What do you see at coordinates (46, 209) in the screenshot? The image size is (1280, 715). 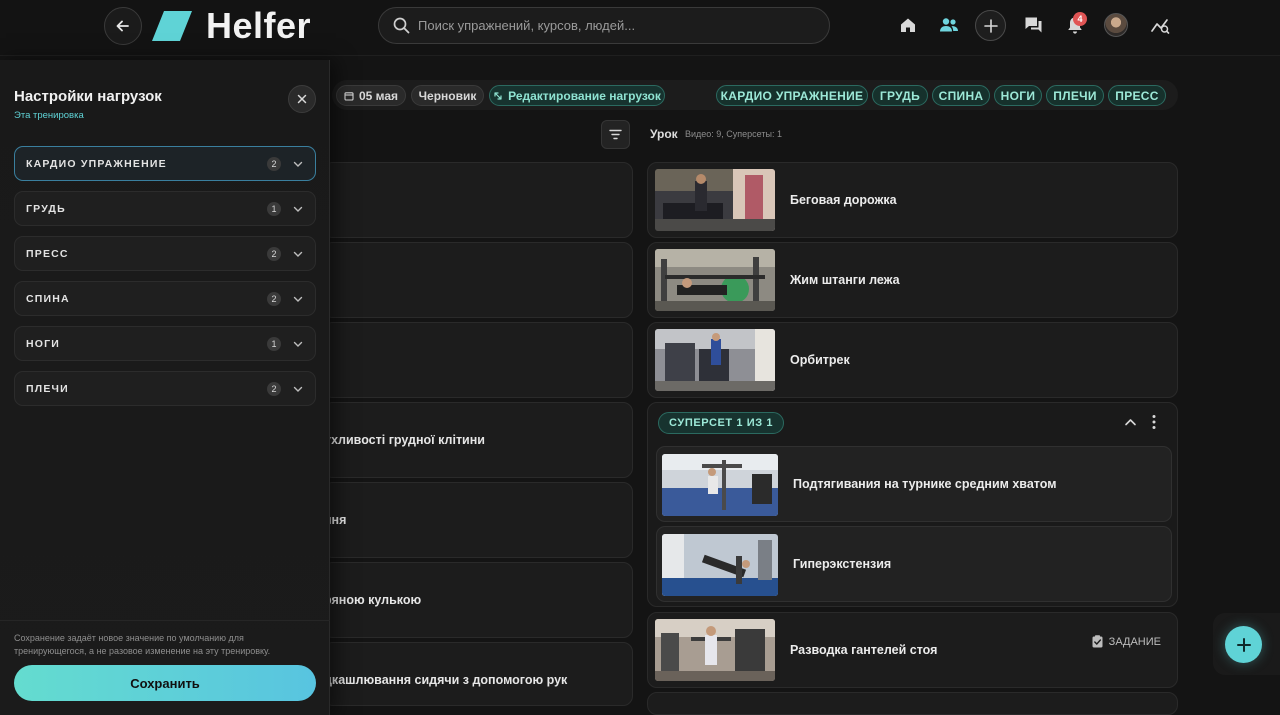 I see `category-label: ГРУДЬ` at bounding box center [46, 209].